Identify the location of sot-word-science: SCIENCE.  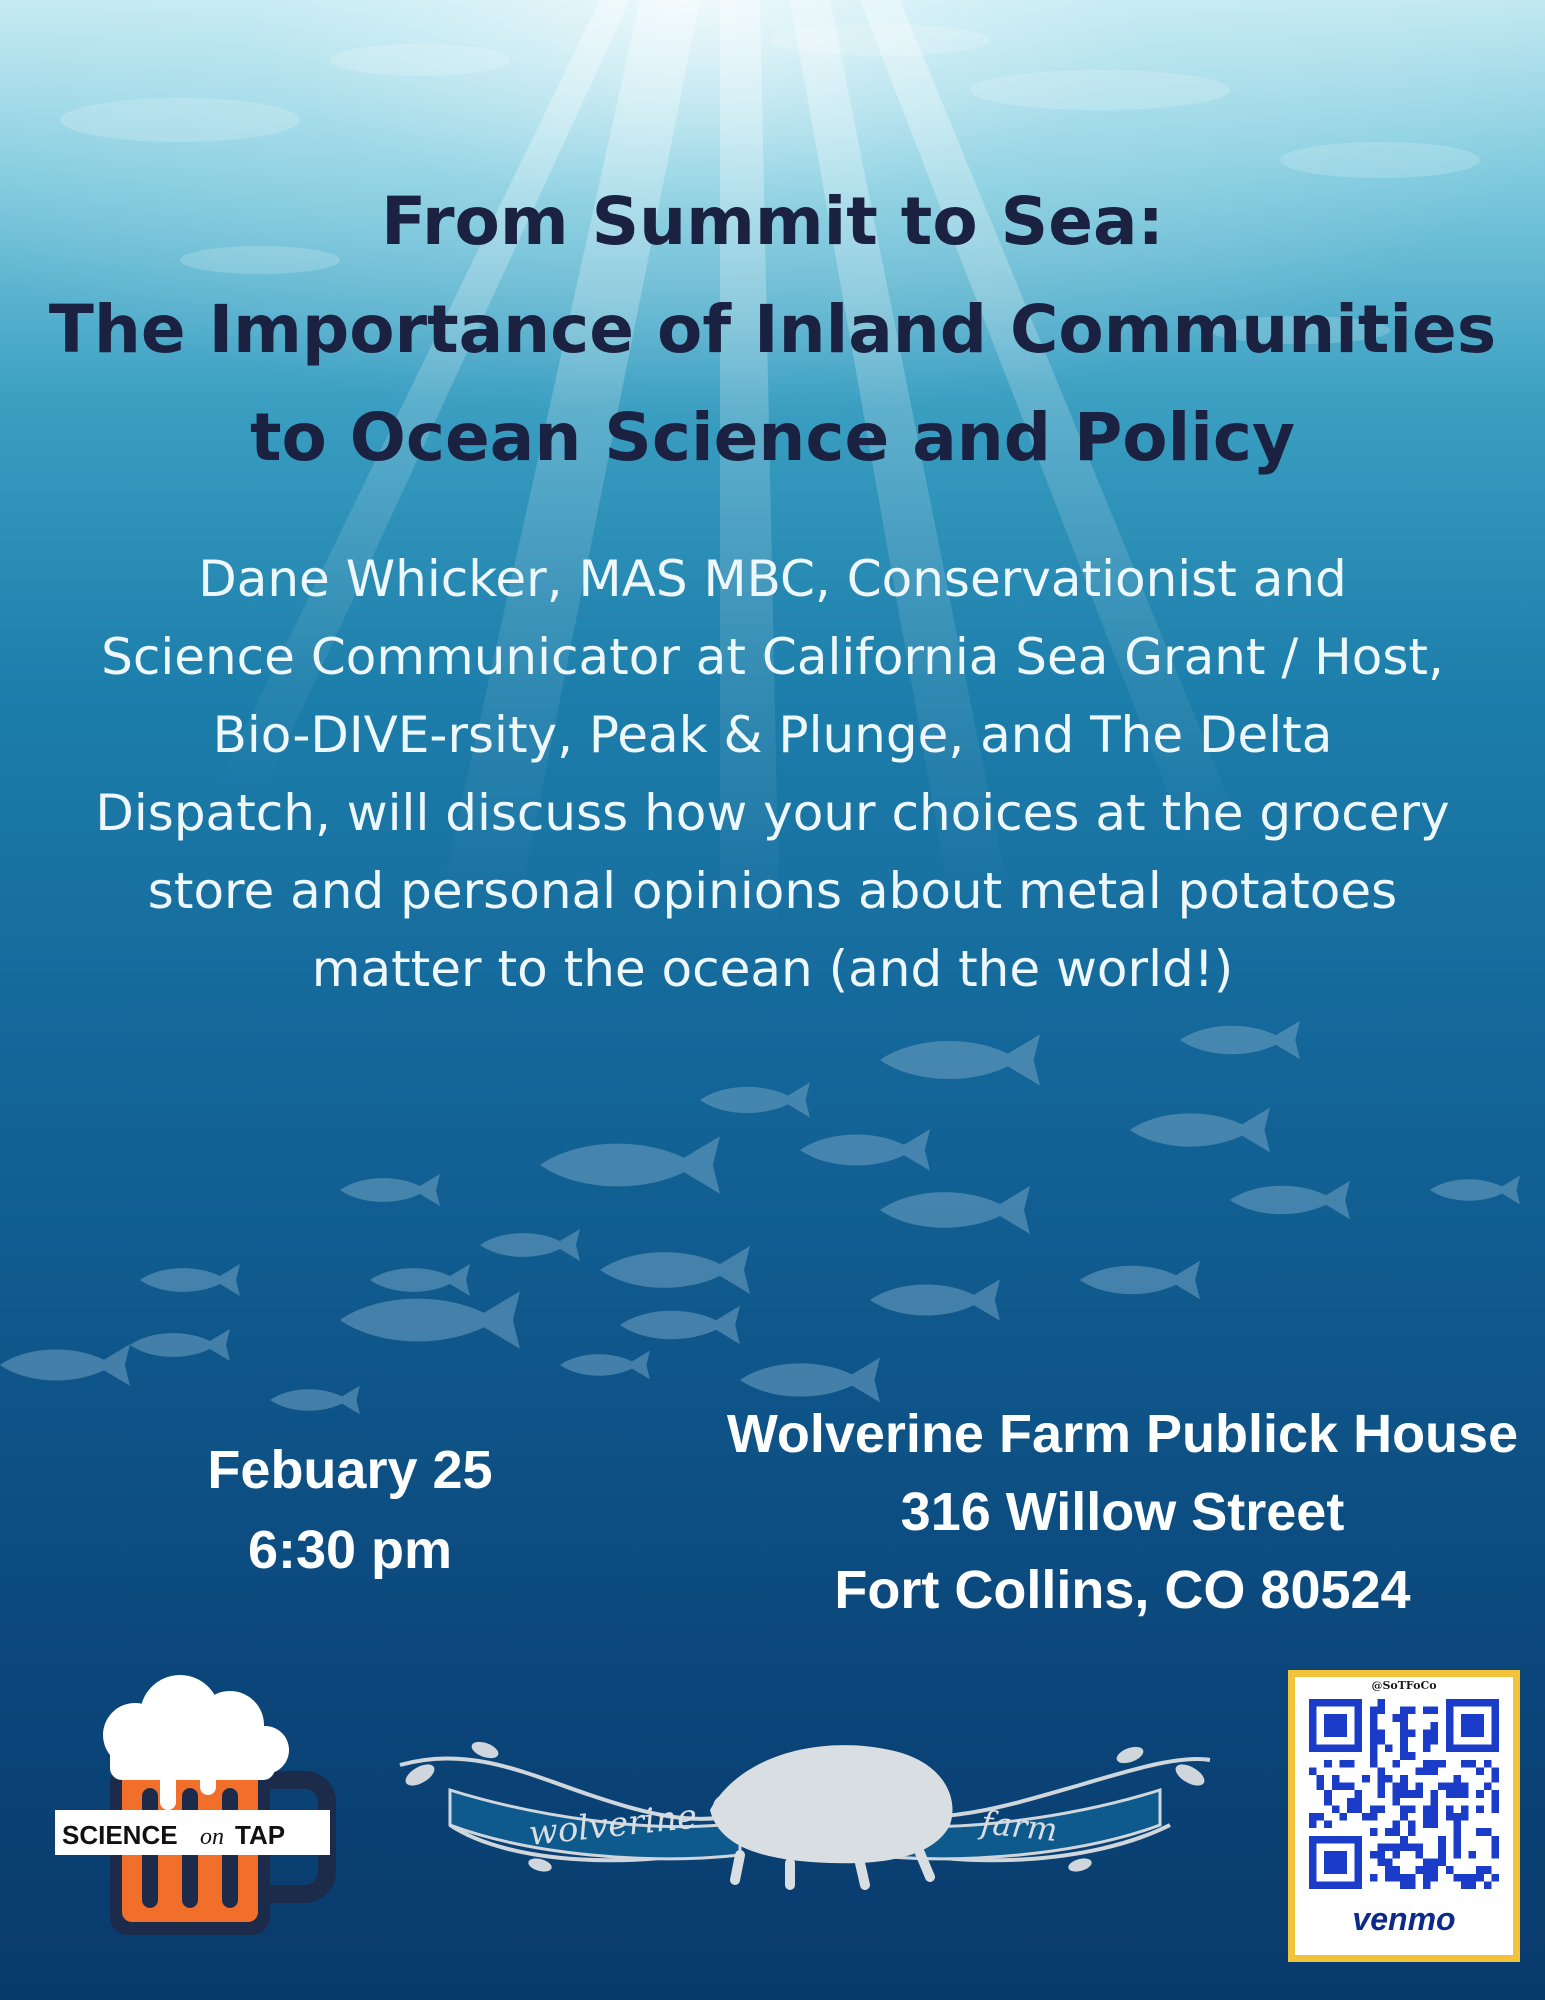
(120, 1835).